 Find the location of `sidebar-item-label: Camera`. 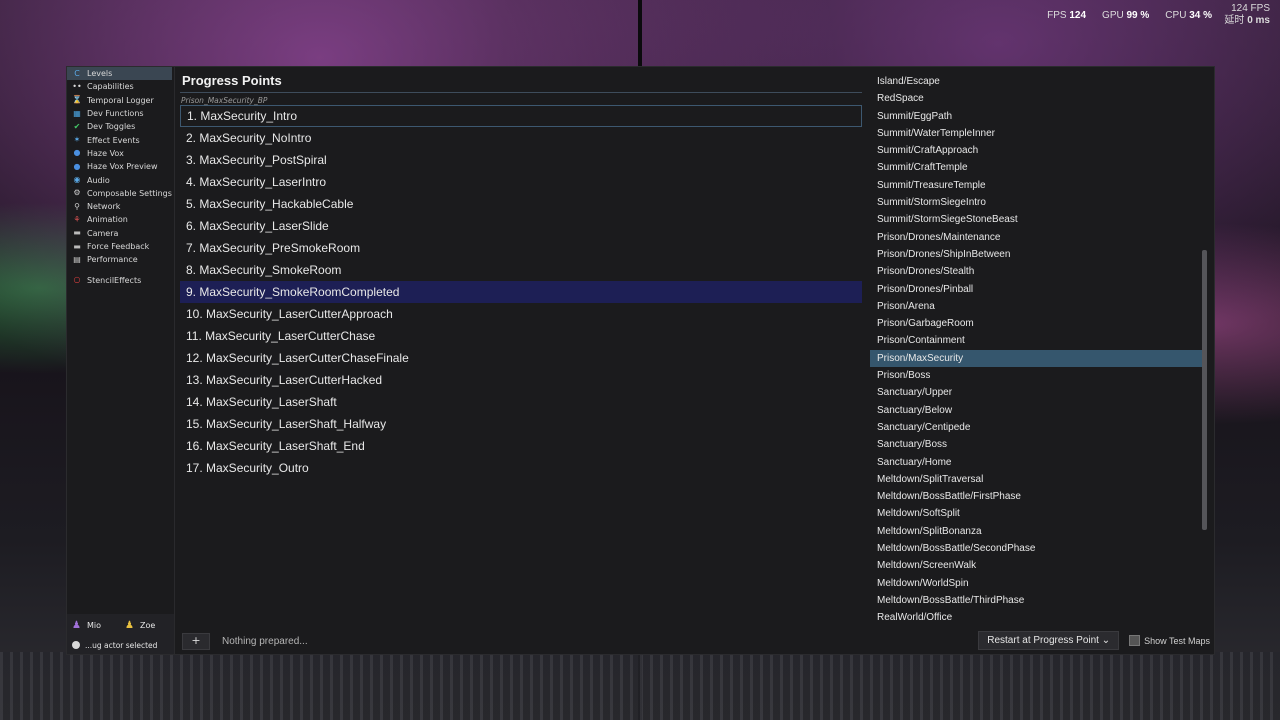

sidebar-item-label: Camera is located at coordinates (103, 233).